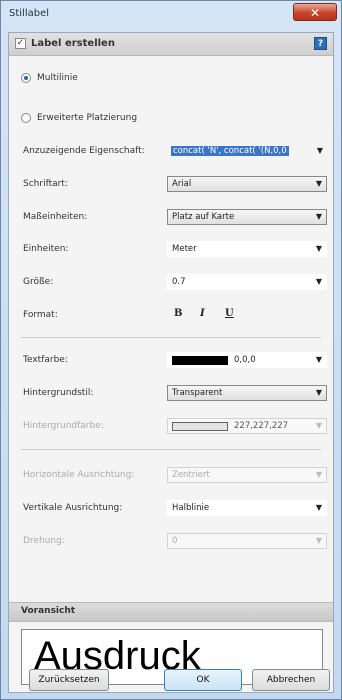 Image resolution: width=342 pixels, height=700 pixels. What do you see at coordinates (45, 360) in the screenshot?
I see `text-color-label: Textfarbe:` at bounding box center [45, 360].